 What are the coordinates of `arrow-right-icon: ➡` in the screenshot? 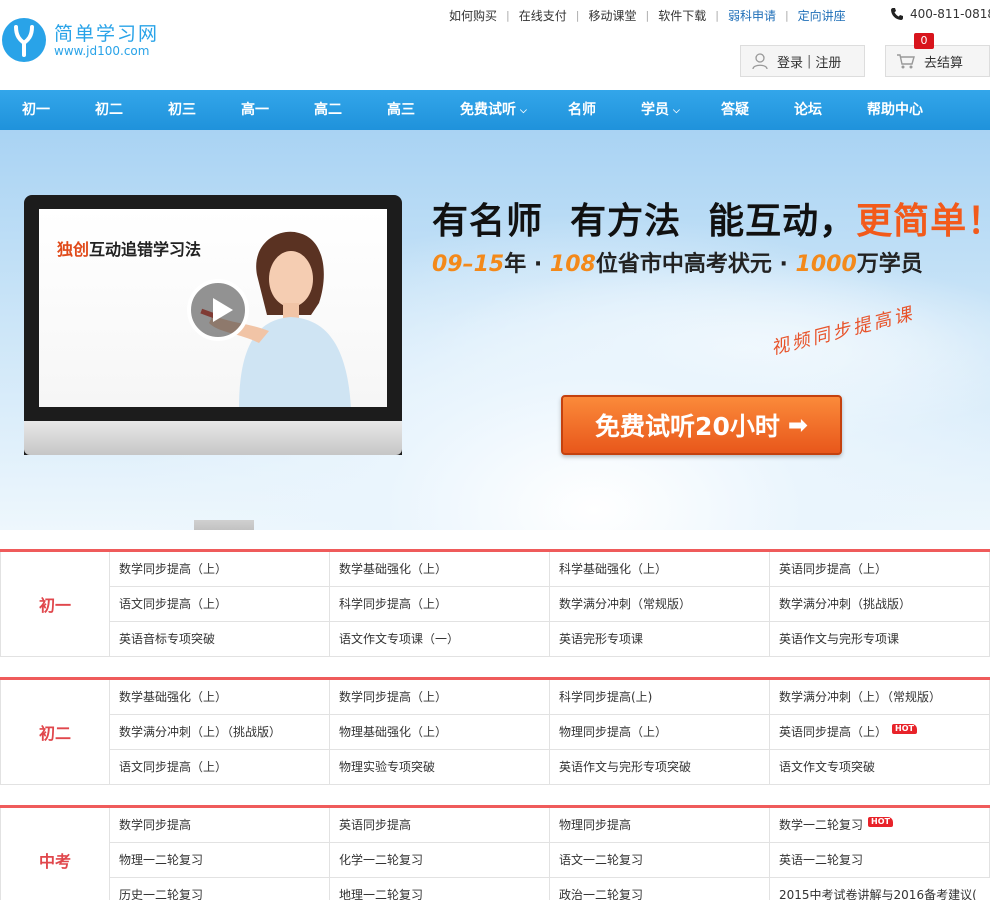 It's located at (797, 425).